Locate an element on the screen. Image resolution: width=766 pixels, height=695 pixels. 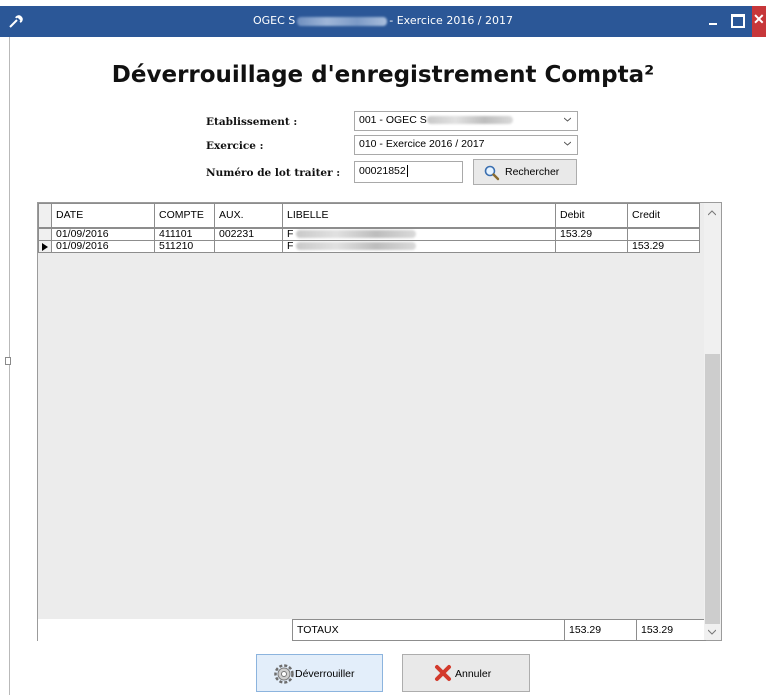
search-button: Rechercher is located at coordinates (525, 172).